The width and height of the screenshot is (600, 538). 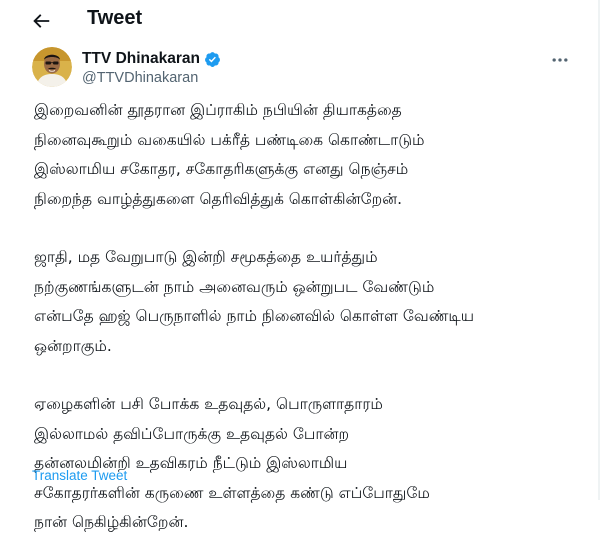 I want to click on display-name: TTV Dhinakaran, so click(x=141, y=59).